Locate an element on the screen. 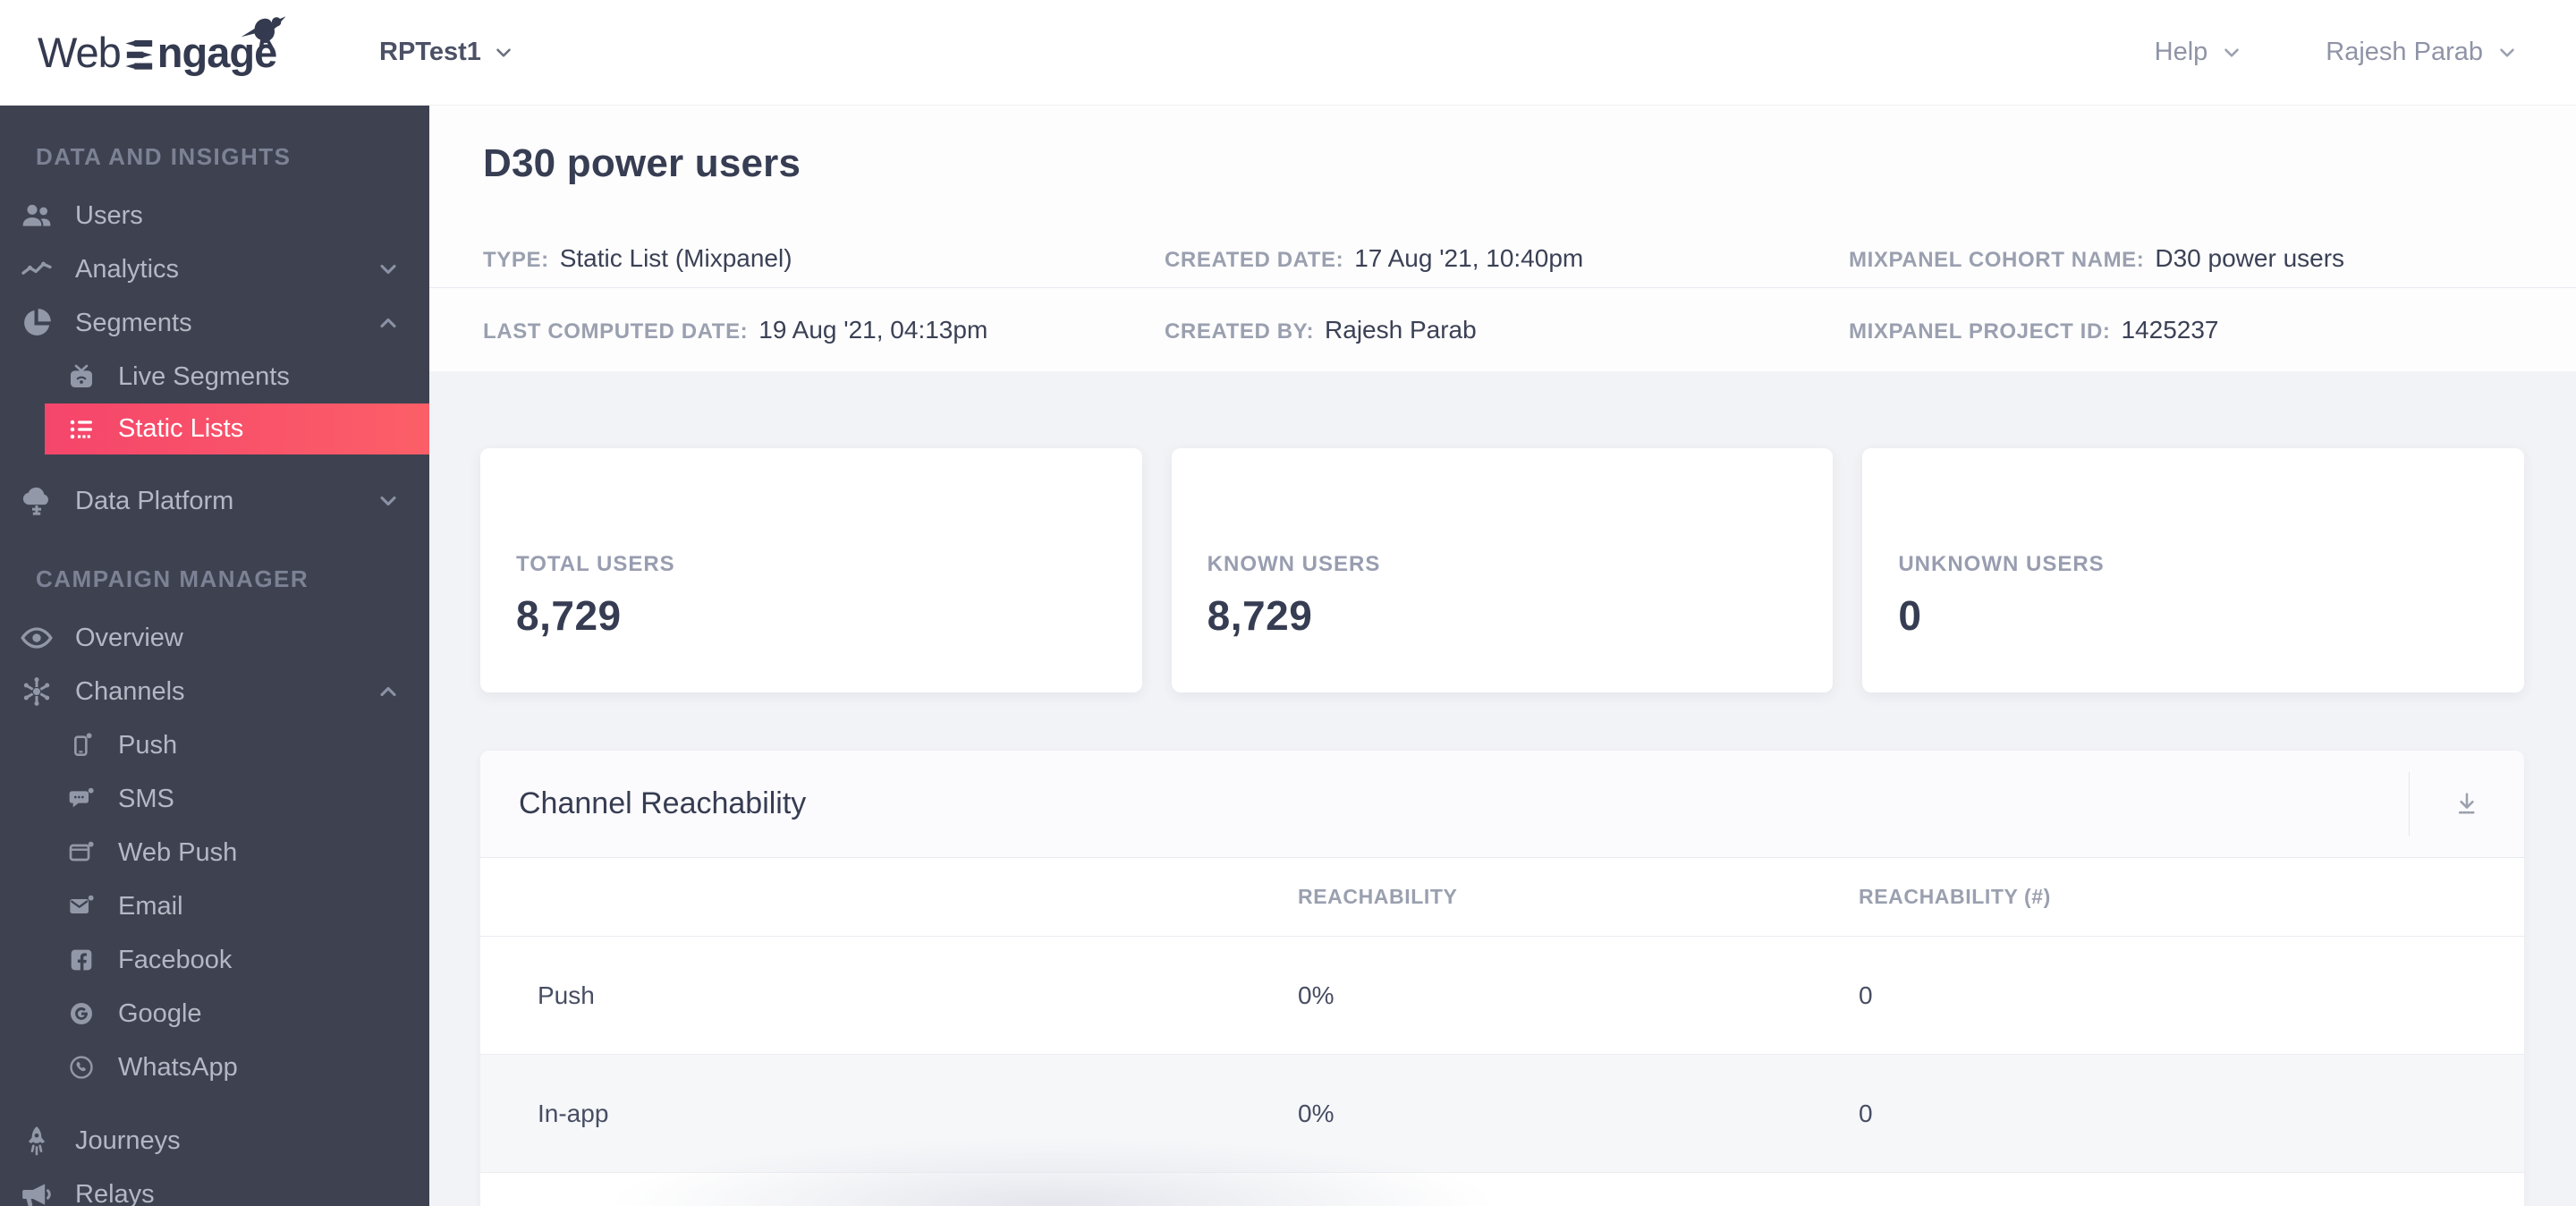 The width and height of the screenshot is (2576, 1206). sidebar-item-overview: Overview is located at coordinates (214, 638).